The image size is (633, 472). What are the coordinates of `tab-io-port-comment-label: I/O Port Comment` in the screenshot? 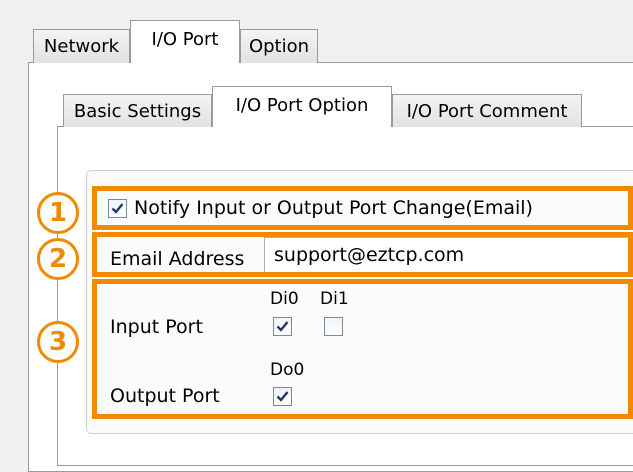 It's located at (487, 111).